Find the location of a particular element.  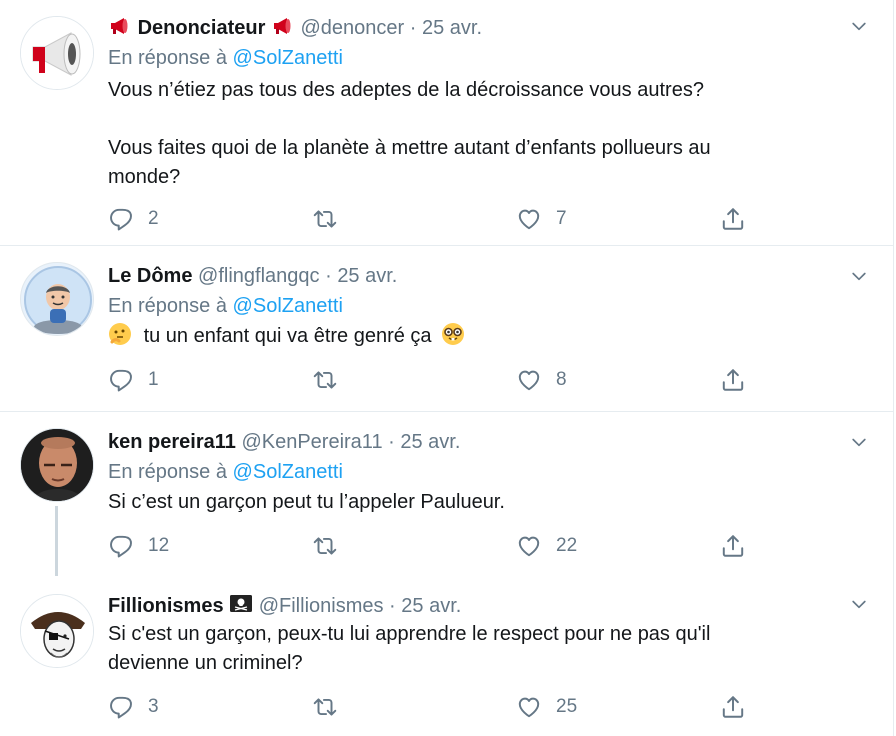

nerd-face-icon is located at coordinates (453, 334).